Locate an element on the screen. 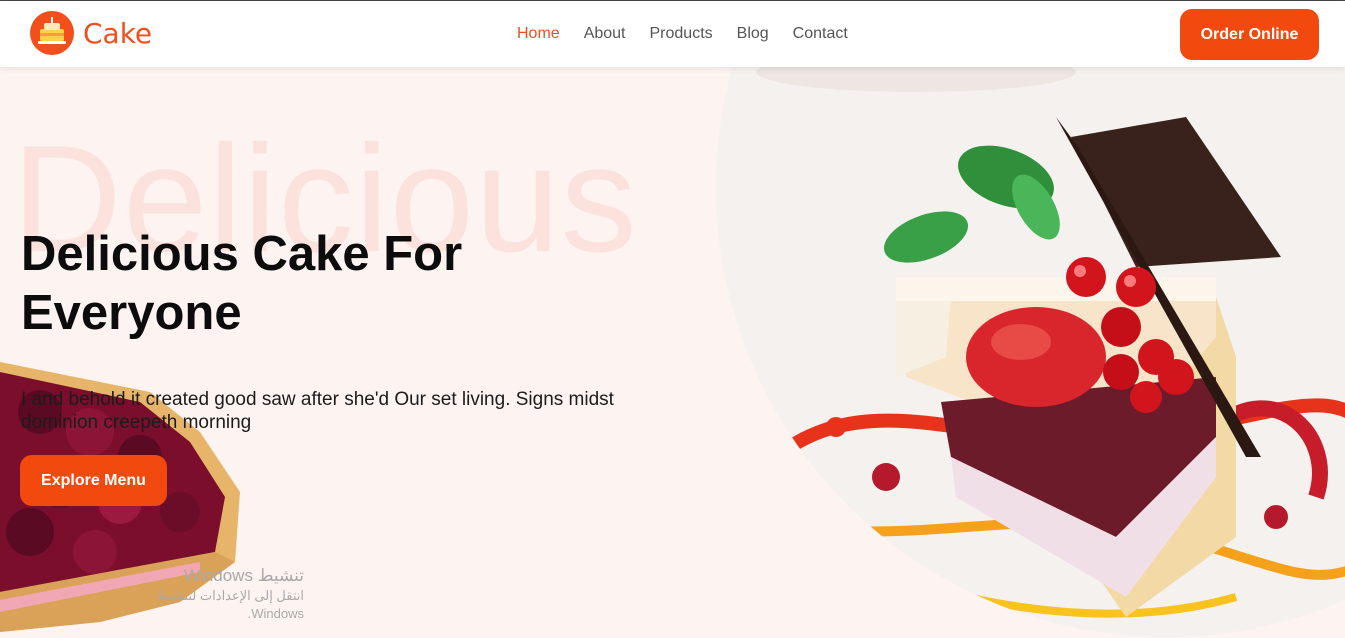 The height and width of the screenshot is (638, 1345). order-online-button: Order Online is located at coordinates (1249, 34).